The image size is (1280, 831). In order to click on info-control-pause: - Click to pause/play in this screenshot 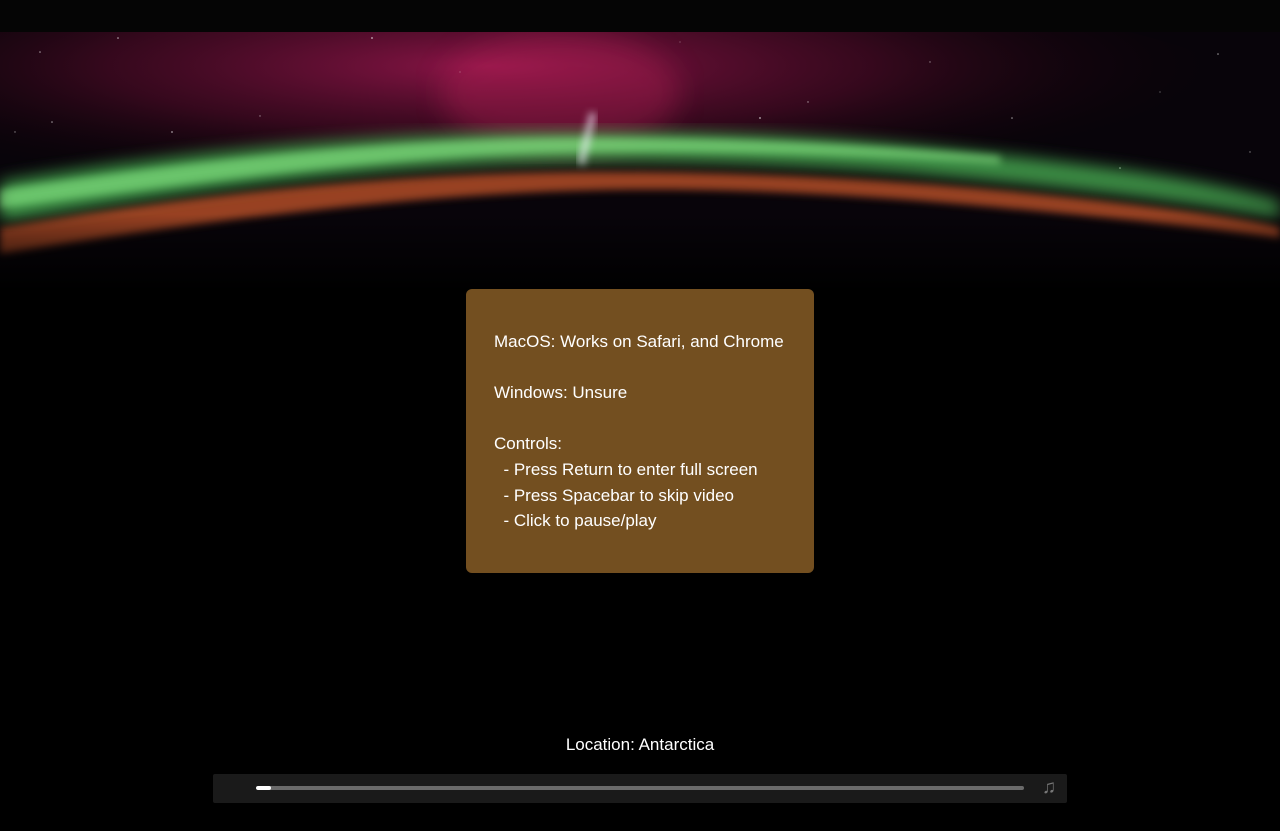, I will do `click(575, 521)`.